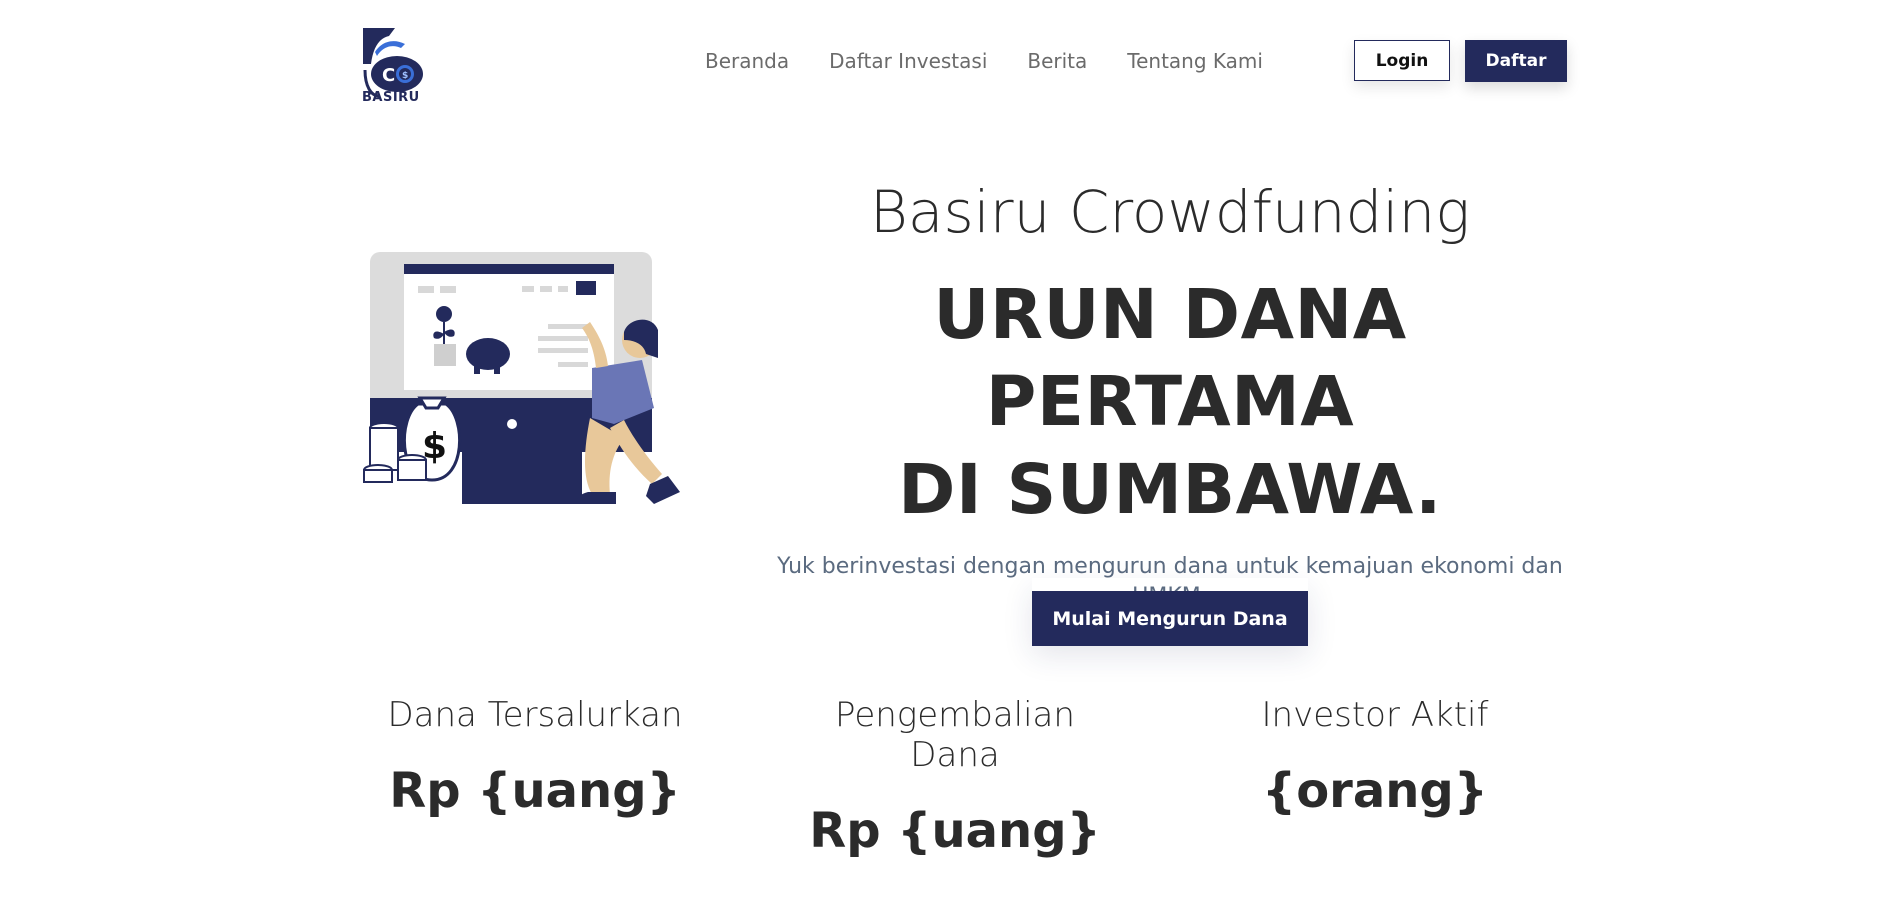  What do you see at coordinates (908, 61) in the screenshot?
I see `nav-item-daftar-investasi: Daftar Investasi` at bounding box center [908, 61].